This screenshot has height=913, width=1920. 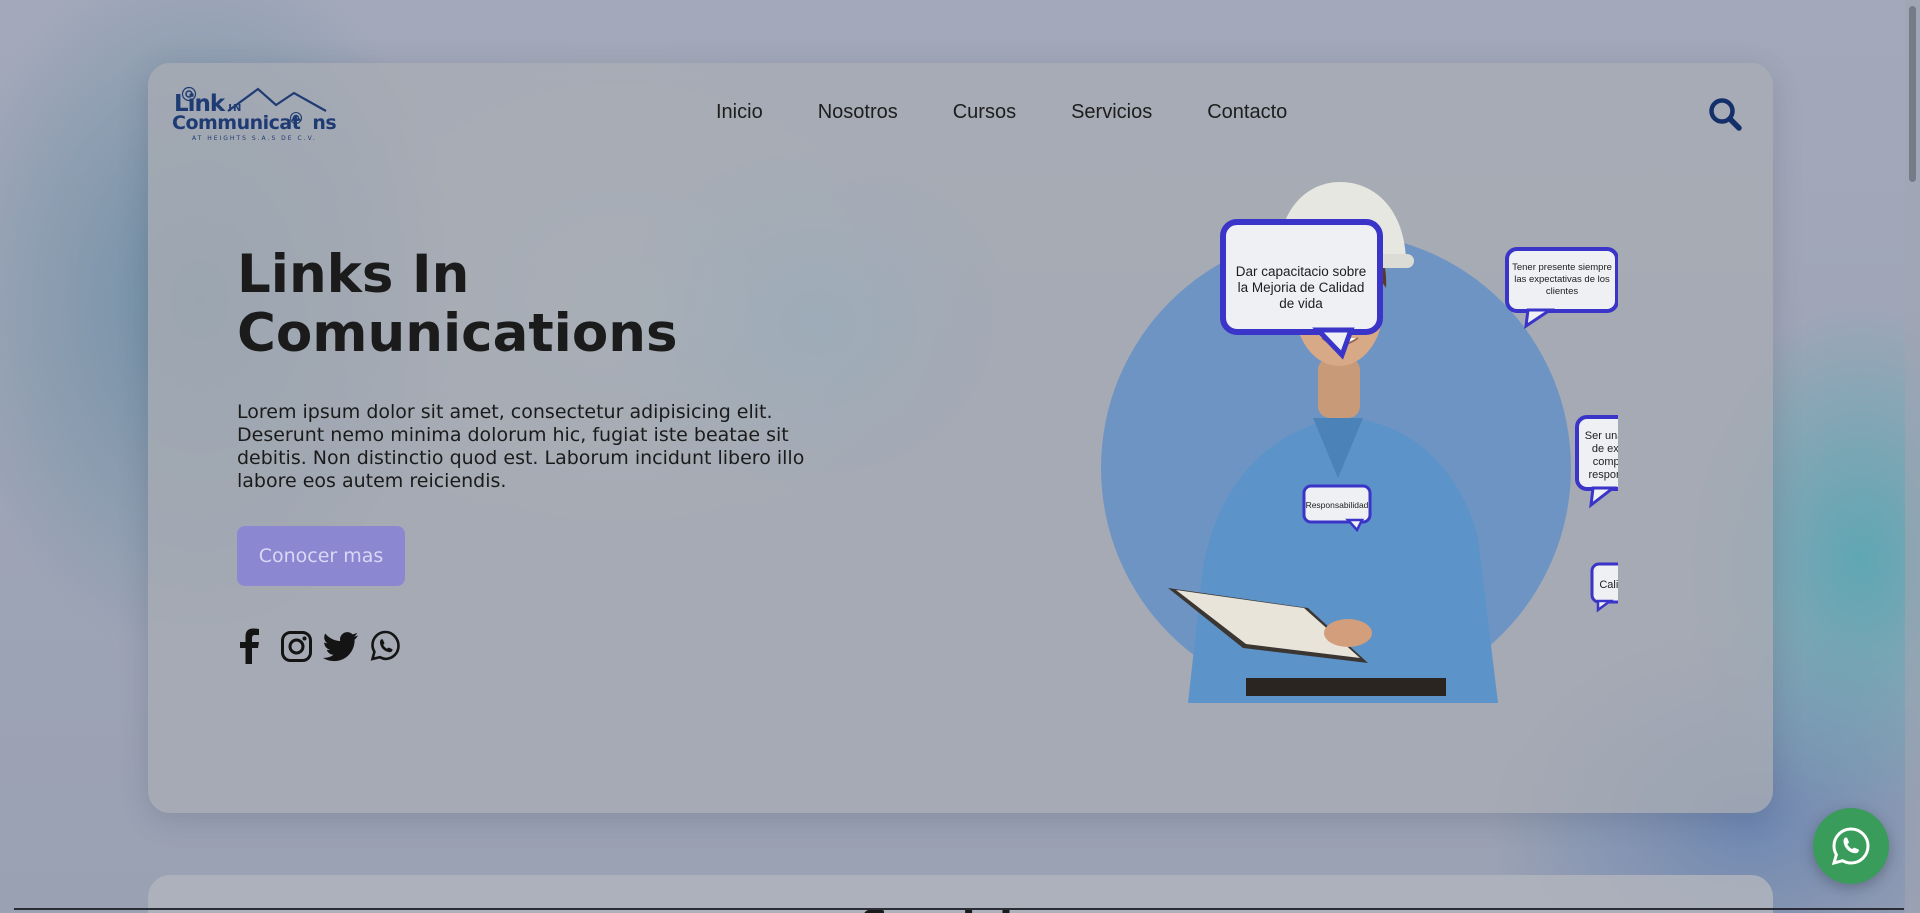 What do you see at coordinates (1608, 585) in the screenshot?
I see `svg-text: Calidad` at bounding box center [1608, 585].